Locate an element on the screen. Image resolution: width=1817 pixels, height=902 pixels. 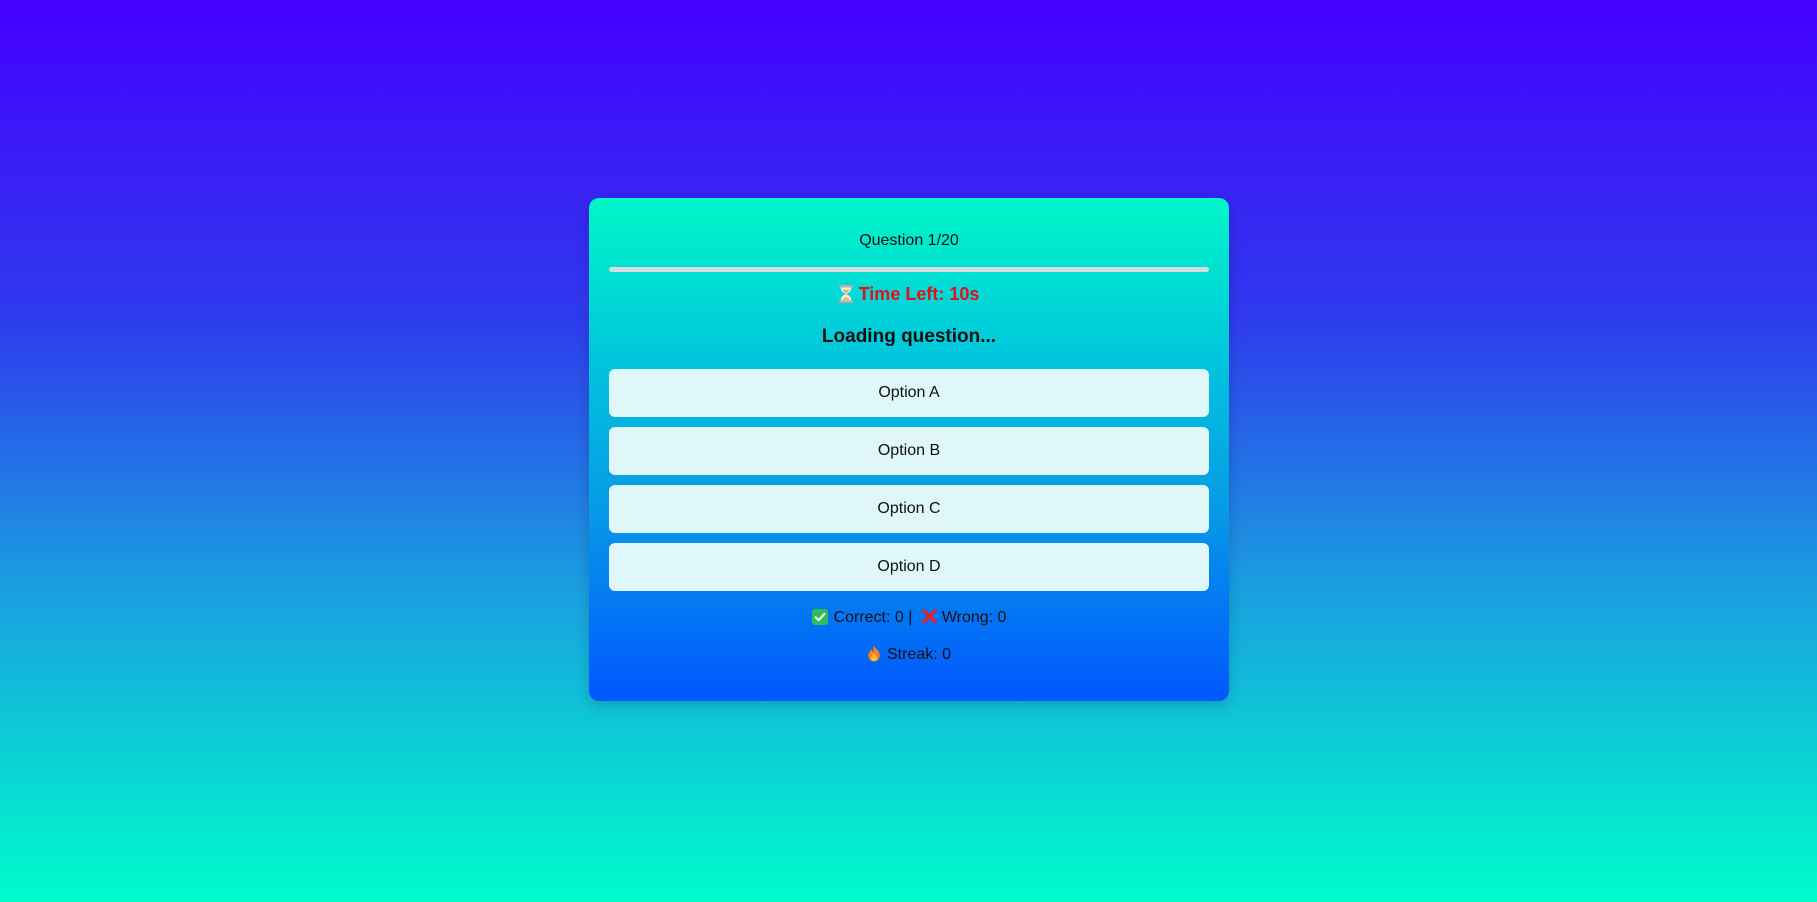
streak-line: Streak: 0 is located at coordinates (909, 656).